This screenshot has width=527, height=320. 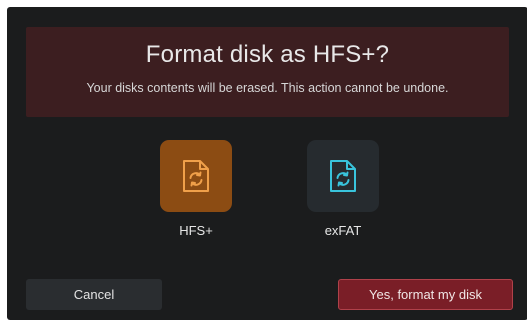 I want to click on format-option-exfat: exFAT, so click(x=343, y=189).